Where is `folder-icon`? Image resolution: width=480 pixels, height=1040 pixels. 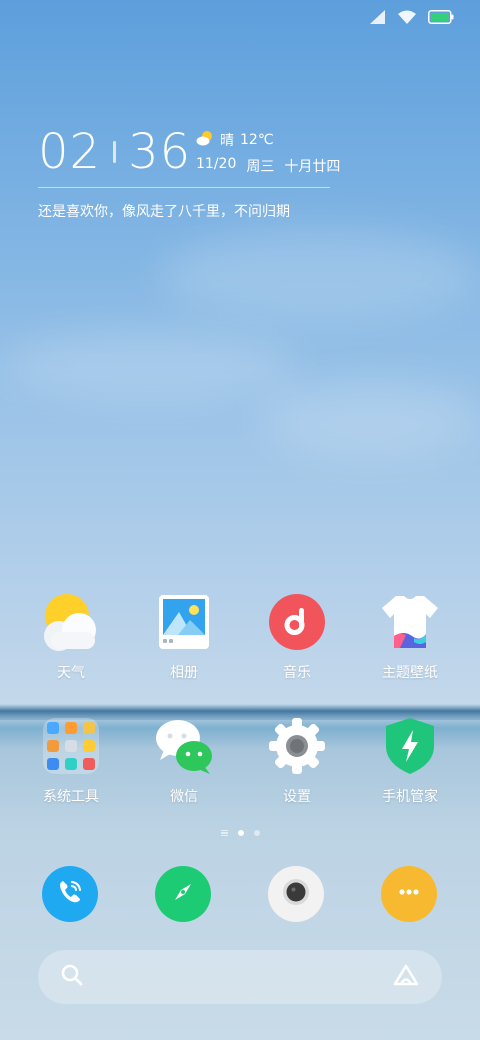 folder-icon is located at coordinates (71, 746).